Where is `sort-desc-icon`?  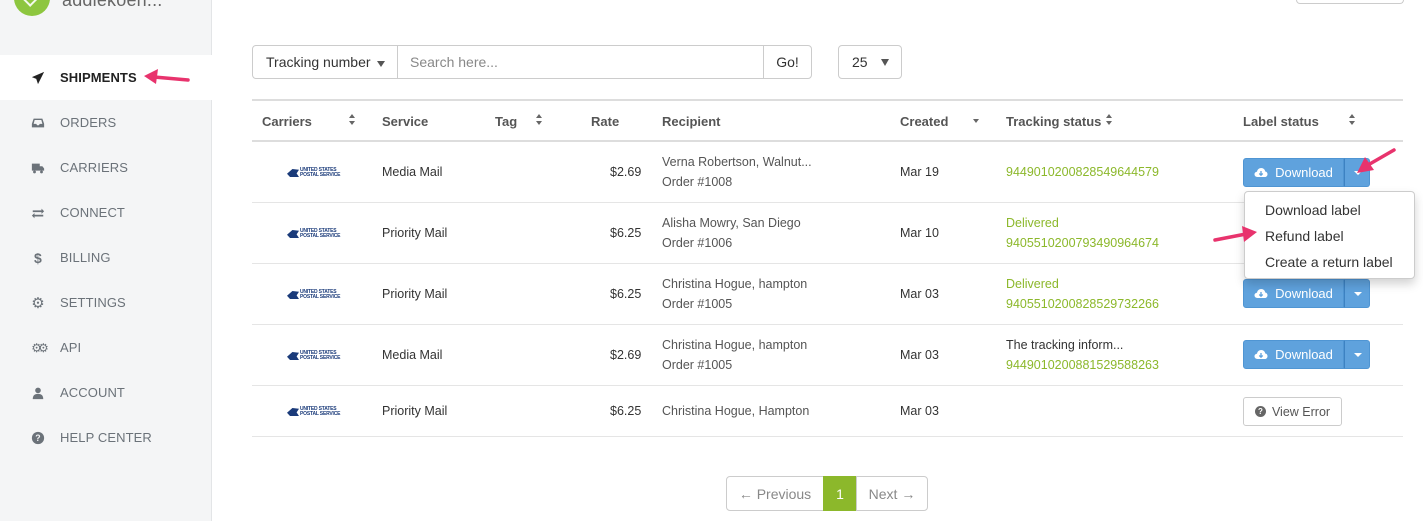 sort-desc-icon is located at coordinates (976, 120).